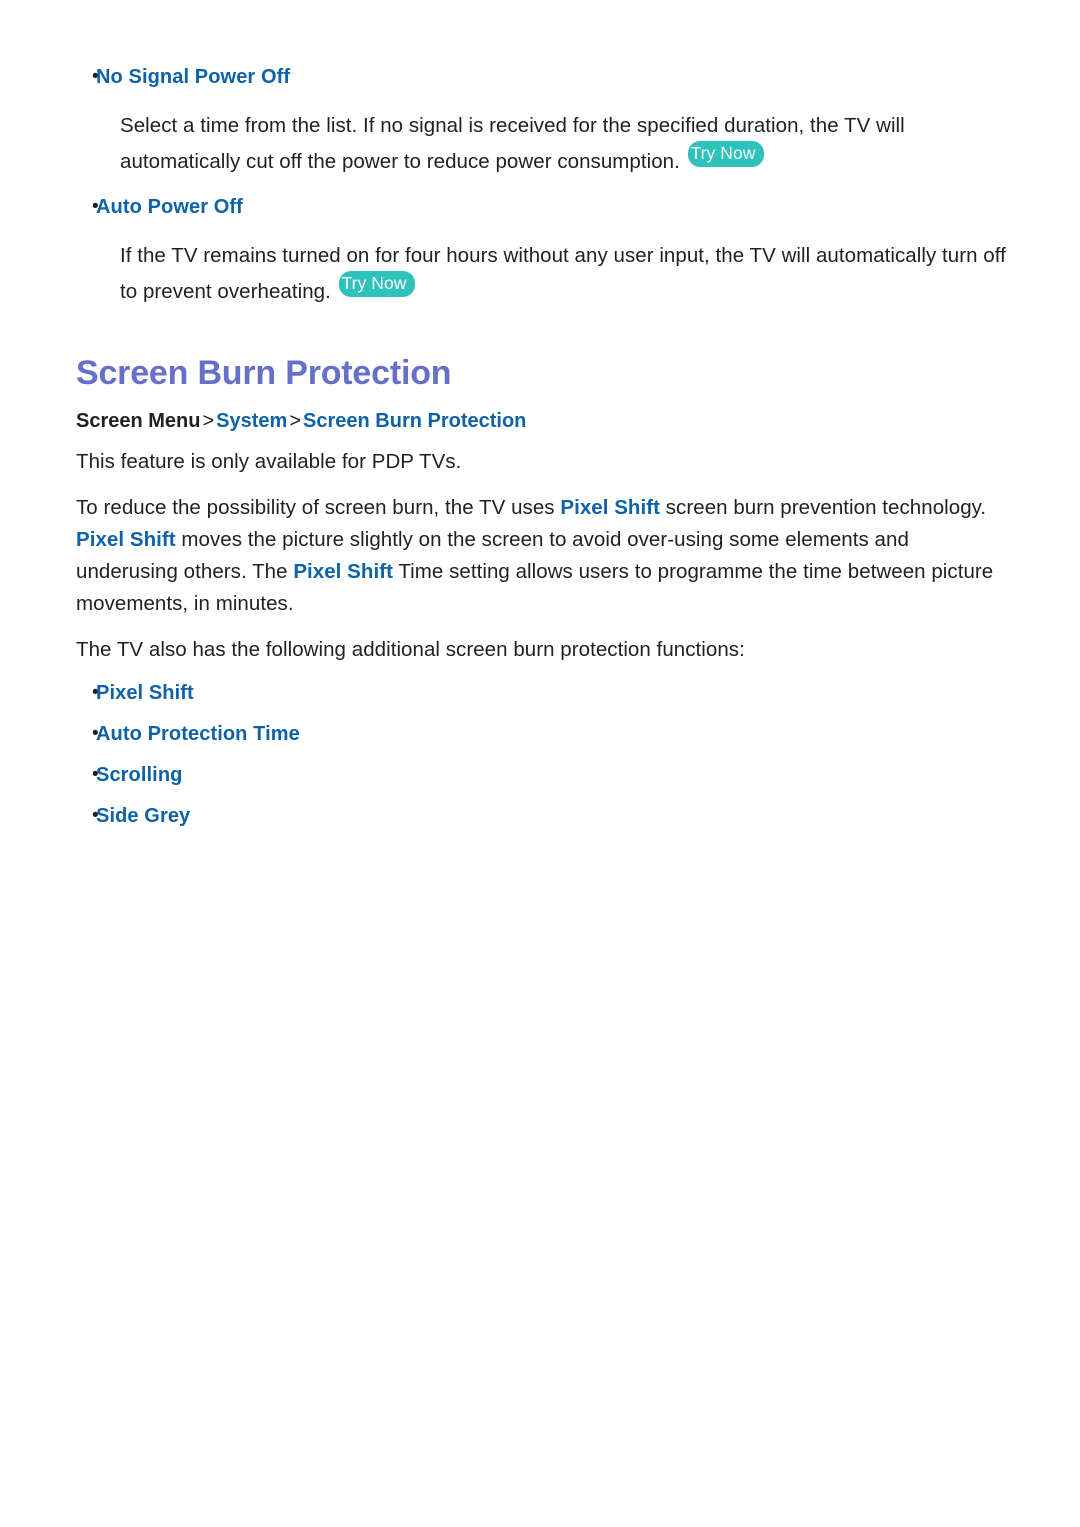 The width and height of the screenshot is (1080, 1527). Describe the element at coordinates (540, 330) in the screenshot. I see `spacer-before-section-title` at that location.